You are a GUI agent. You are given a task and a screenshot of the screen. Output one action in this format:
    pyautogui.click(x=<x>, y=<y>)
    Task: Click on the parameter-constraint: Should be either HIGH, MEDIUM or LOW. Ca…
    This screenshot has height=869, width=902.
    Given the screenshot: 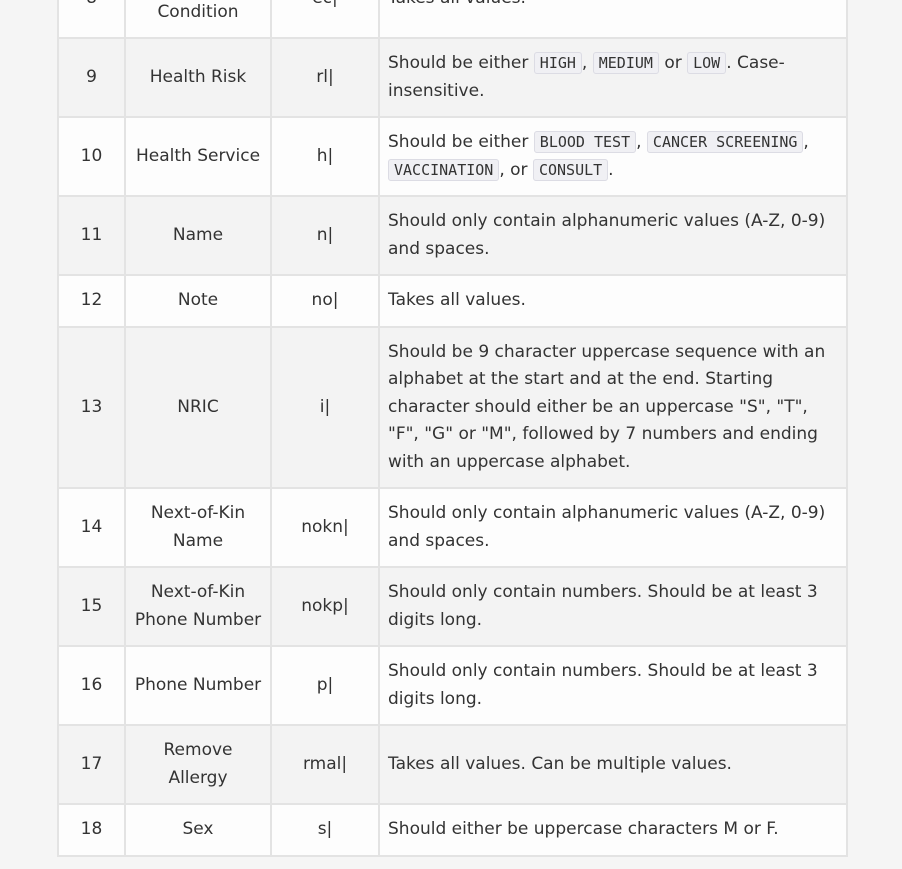 What is the action you would take?
    pyautogui.click(x=613, y=77)
    